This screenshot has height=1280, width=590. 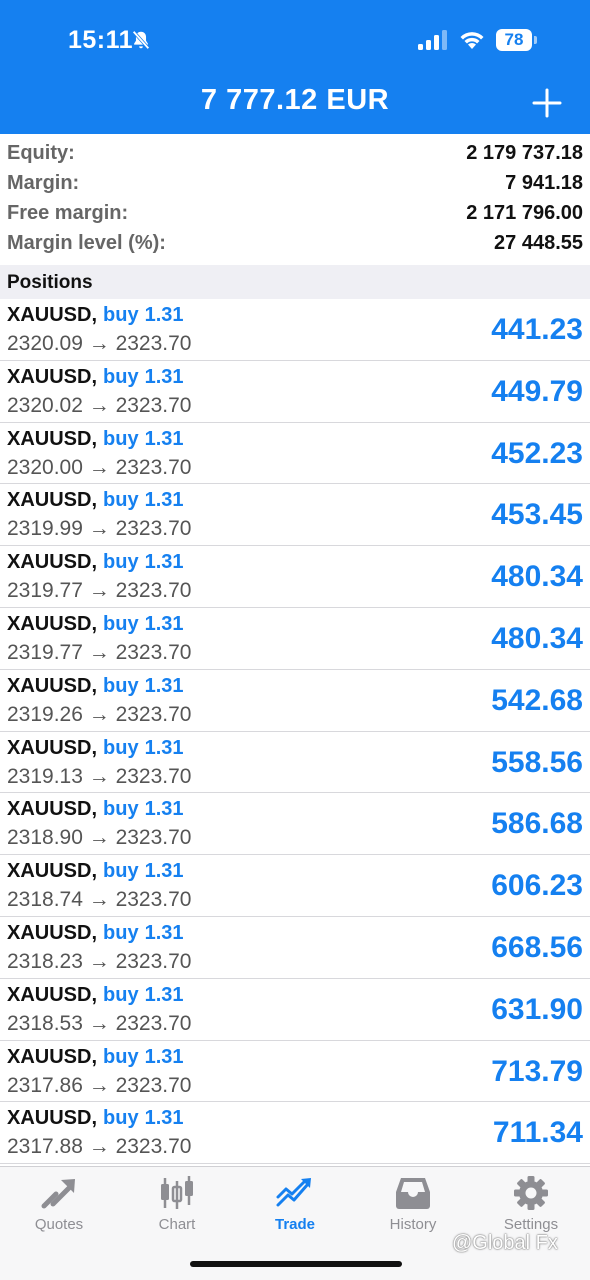 I want to click on tab-chart: Chart, so click(x=177, y=1207).